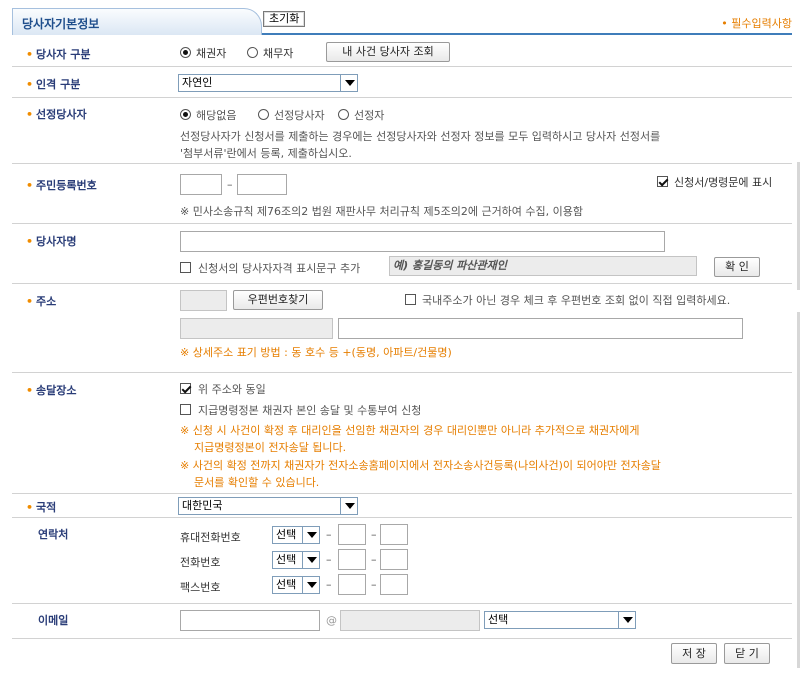  I want to click on radio-appointed-label: 선정당사자, so click(299, 115).